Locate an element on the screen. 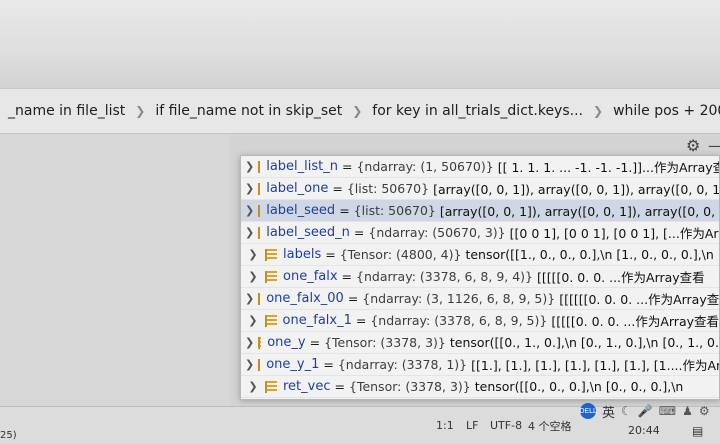 The image size is (720, 444). variable-name: one_y is located at coordinates (286, 342).